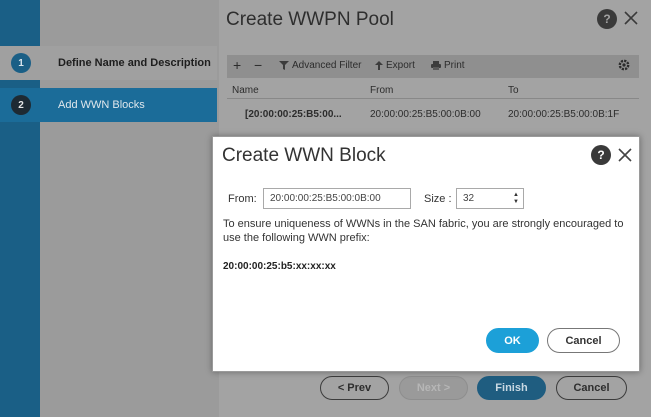  Describe the element at coordinates (433, 388) in the screenshot. I see `next-button: Next >` at that location.